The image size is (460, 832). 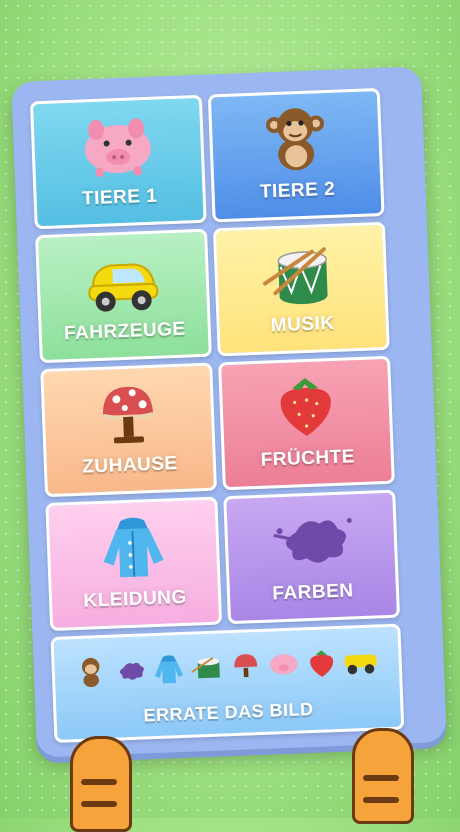 I want to click on tile-musik: MUSIK, so click(x=301, y=289).